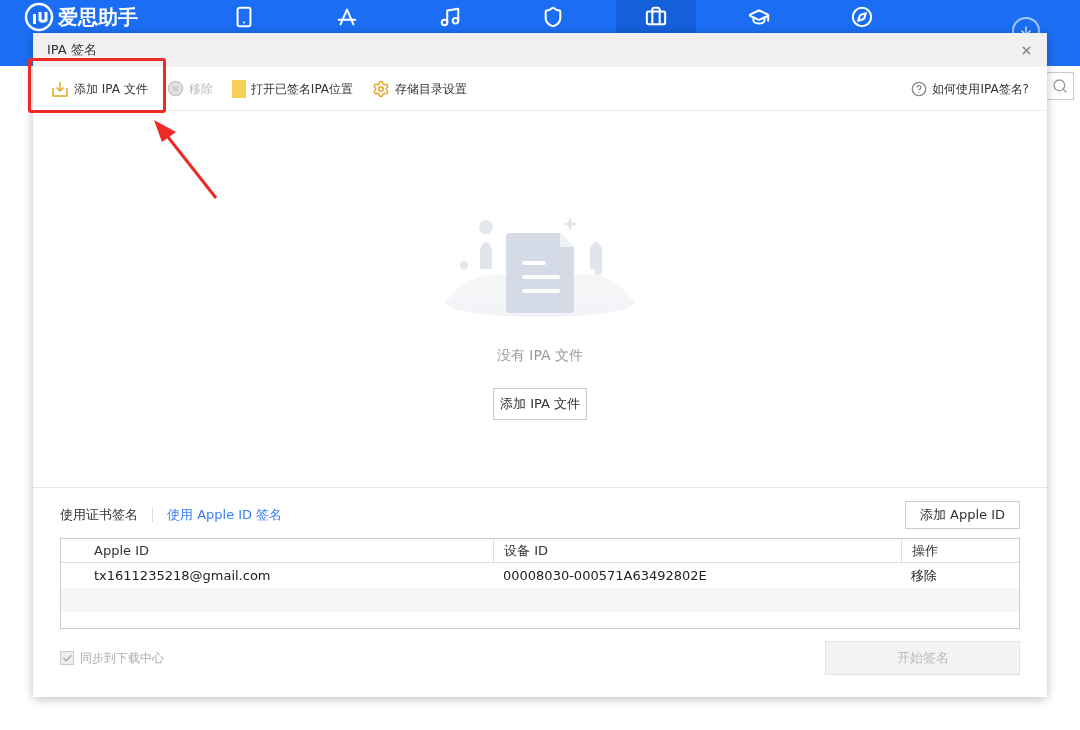 The height and width of the screenshot is (730, 1080). What do you see at coordinates (925, 550) in the screenshot?
I see `column-header: 操作` at bounding box center [925, 550].